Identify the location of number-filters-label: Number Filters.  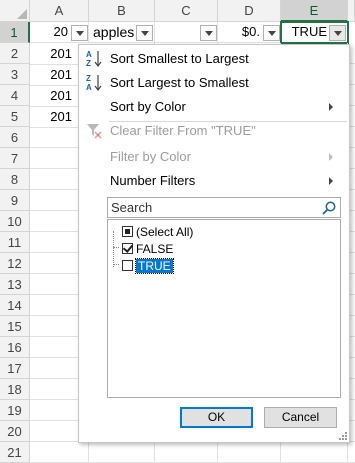
(153, 180).